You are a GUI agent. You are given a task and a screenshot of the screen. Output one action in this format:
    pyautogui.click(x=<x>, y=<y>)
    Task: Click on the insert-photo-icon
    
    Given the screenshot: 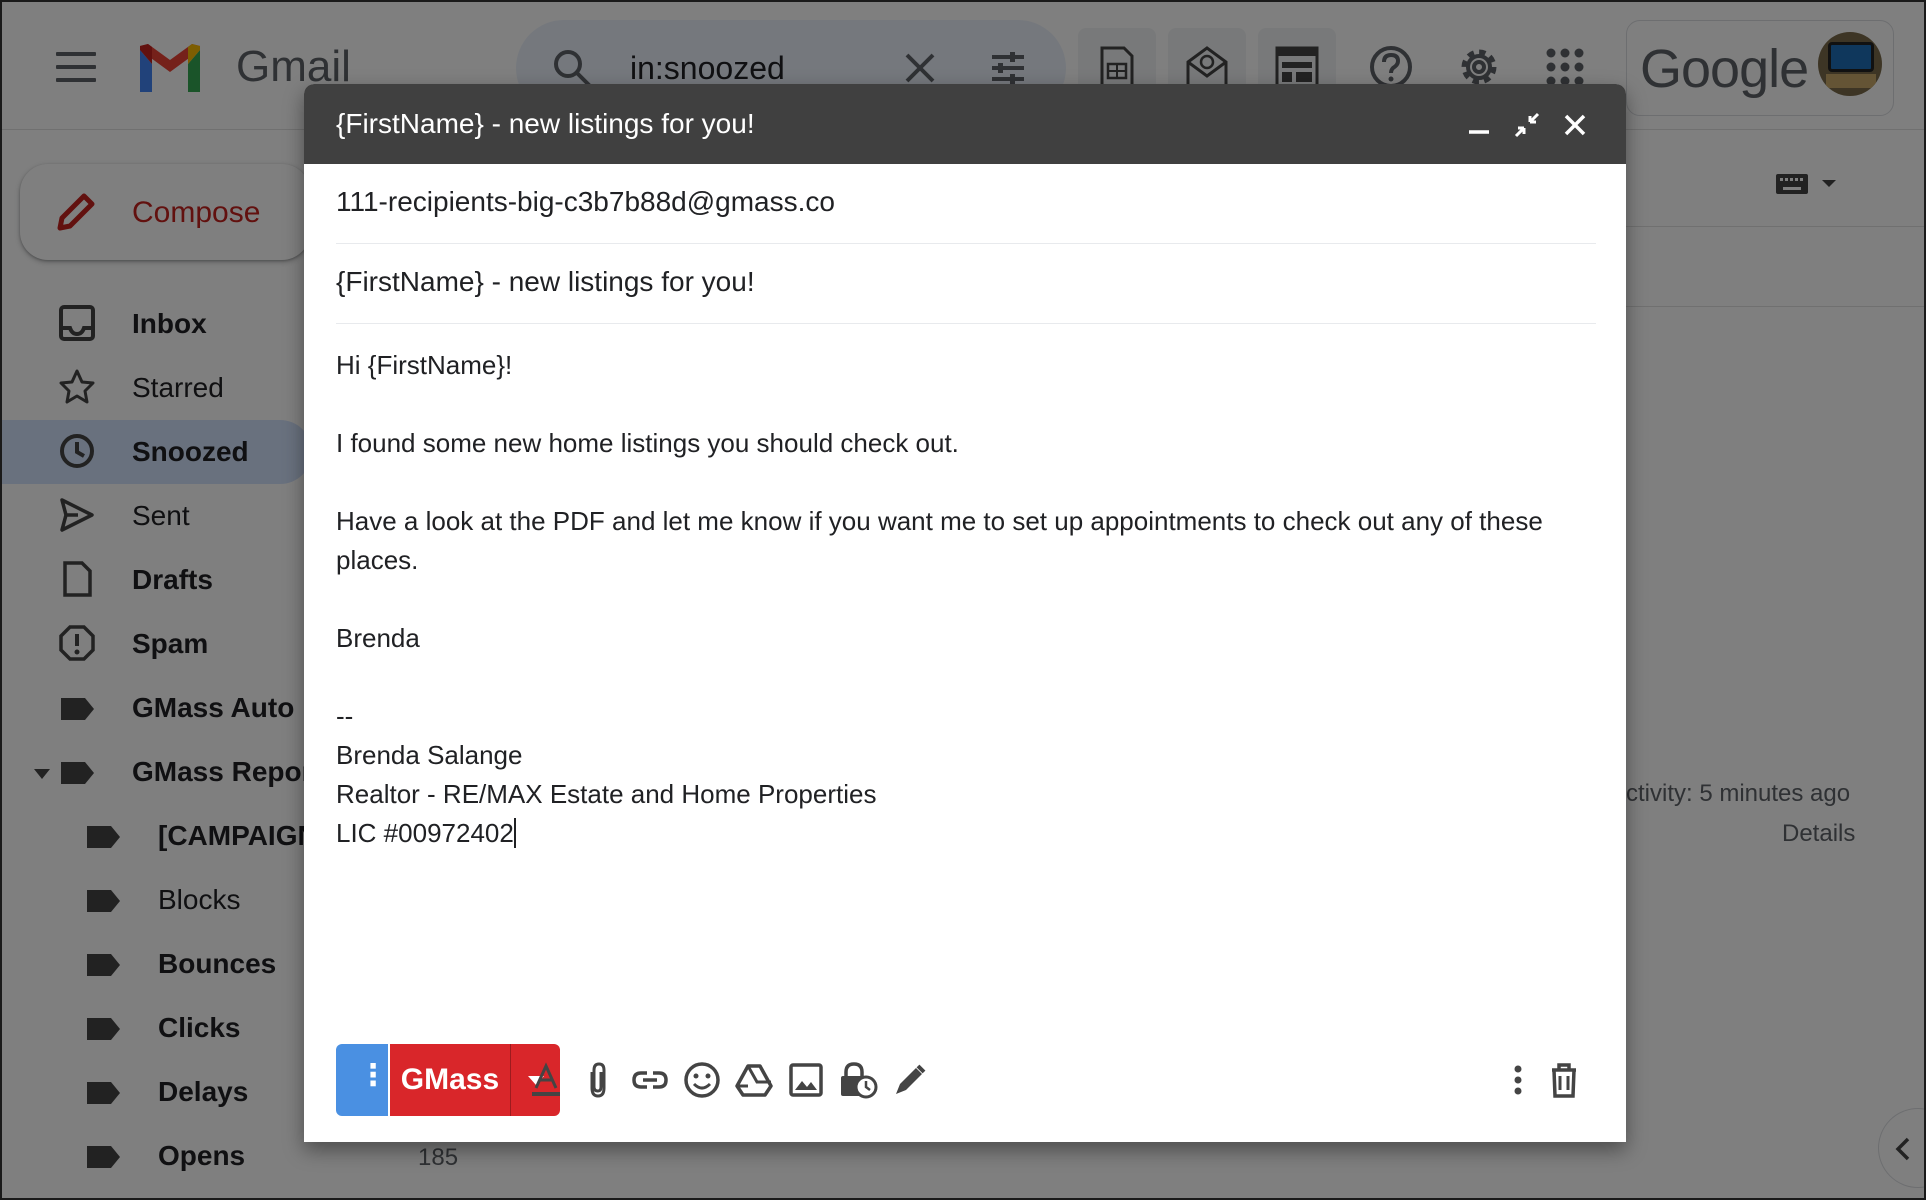 What is the action you would take?
    pyautogui.click(x=806, y=1080)
    